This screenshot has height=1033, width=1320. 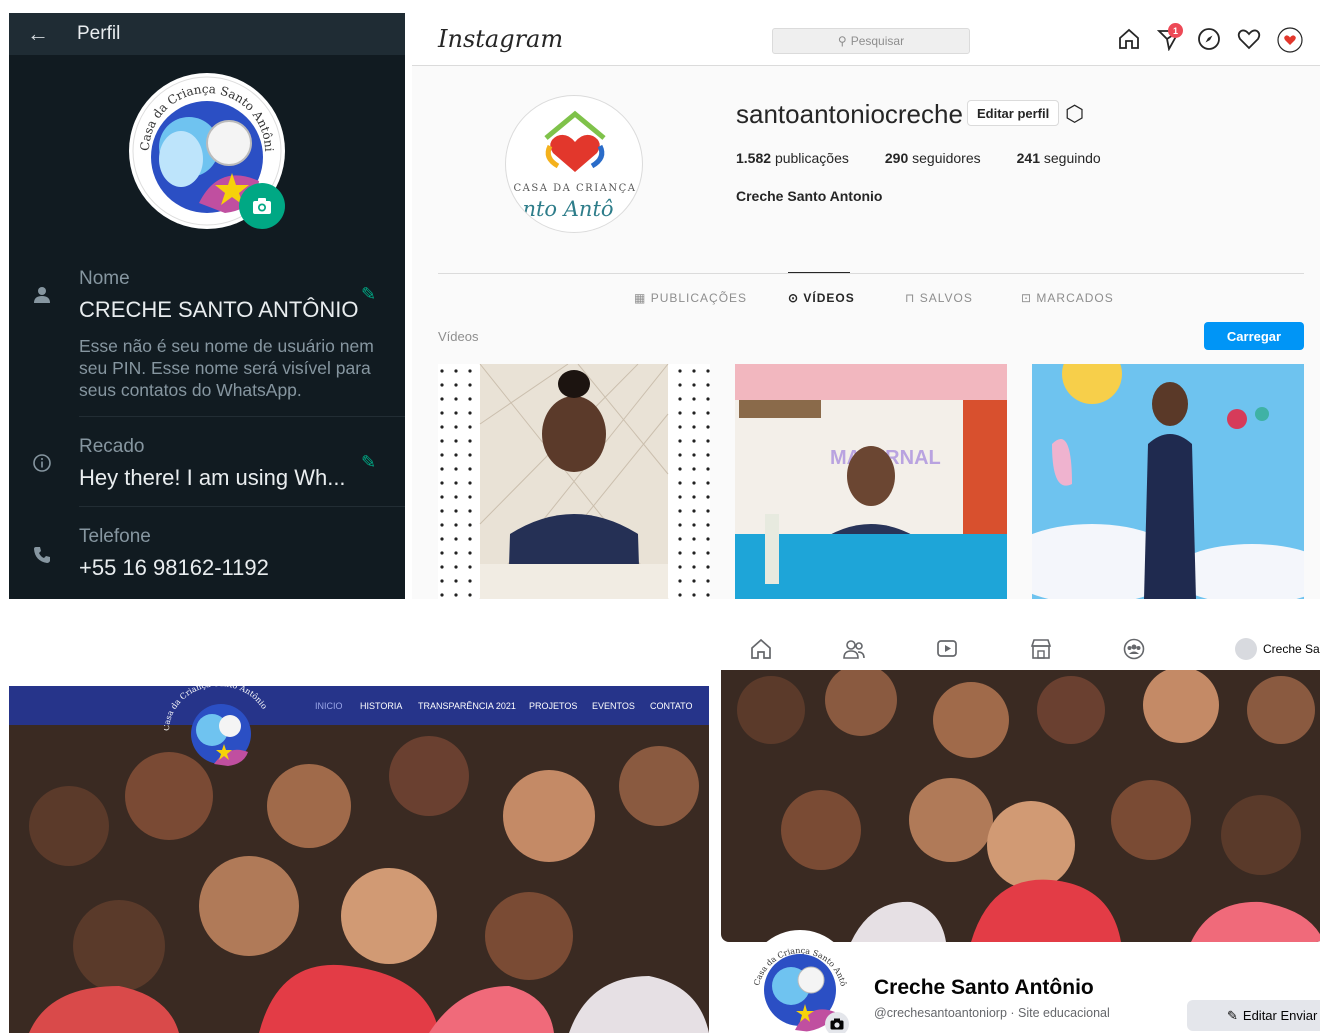 I want to click on instagram-navbar: Instagram ⚲ Pesquisar 1, so click(x=866, y=39).